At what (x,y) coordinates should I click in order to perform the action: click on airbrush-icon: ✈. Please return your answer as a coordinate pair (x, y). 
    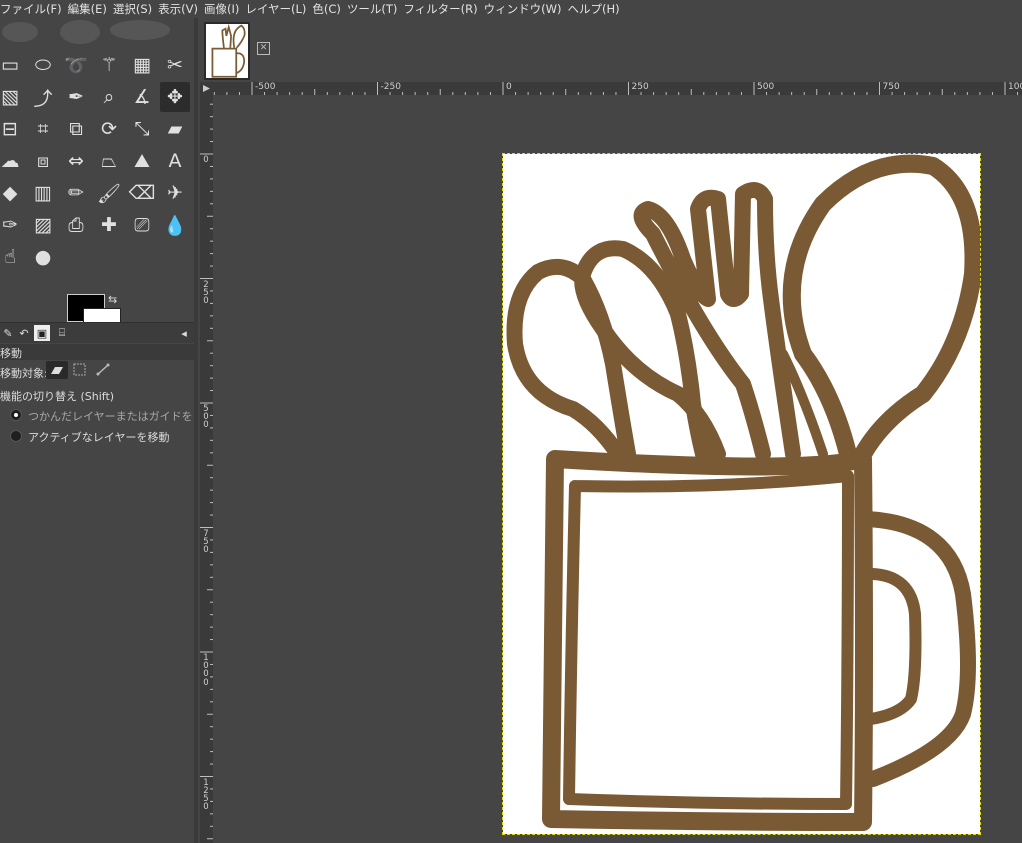
    Looking at the image, I should click on (175, 193).